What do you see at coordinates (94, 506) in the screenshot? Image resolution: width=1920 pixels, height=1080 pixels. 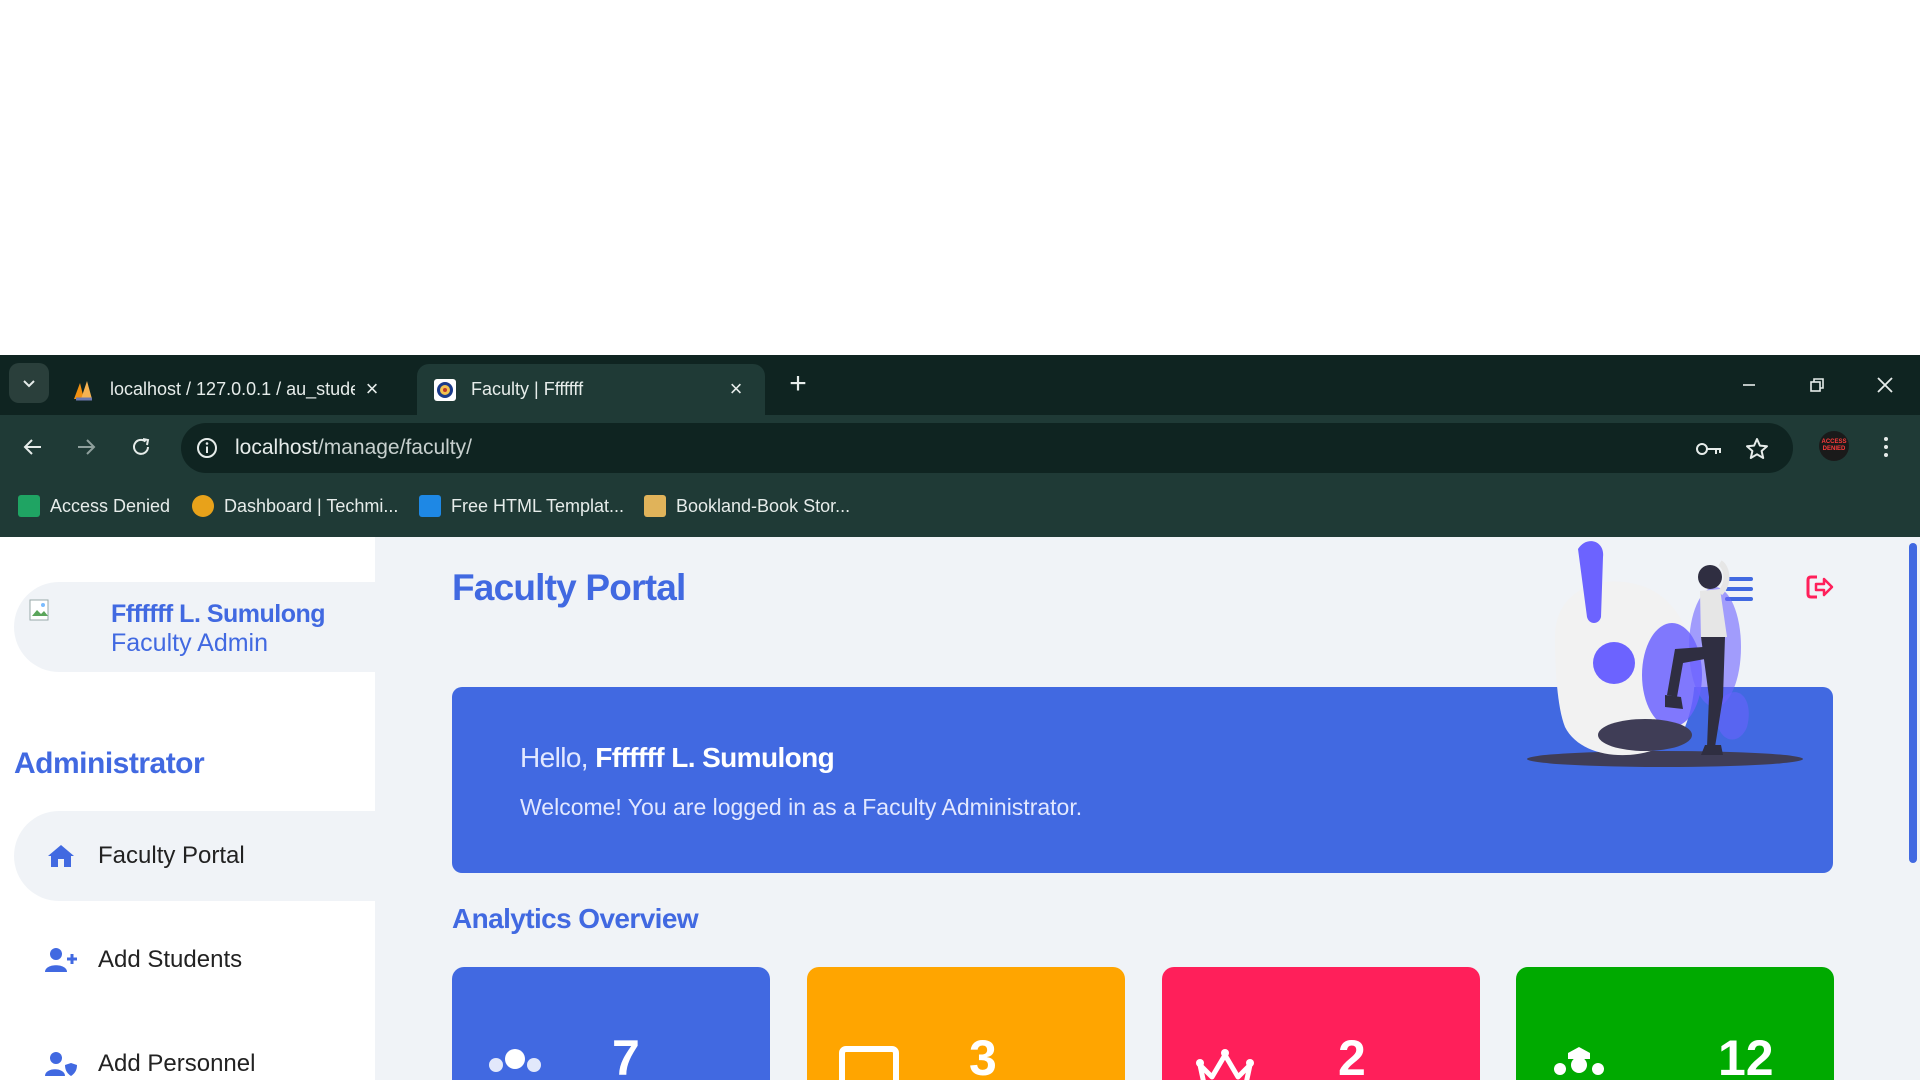 I see `bookmark-item: Access Denied` at bounding box center [94, 506].